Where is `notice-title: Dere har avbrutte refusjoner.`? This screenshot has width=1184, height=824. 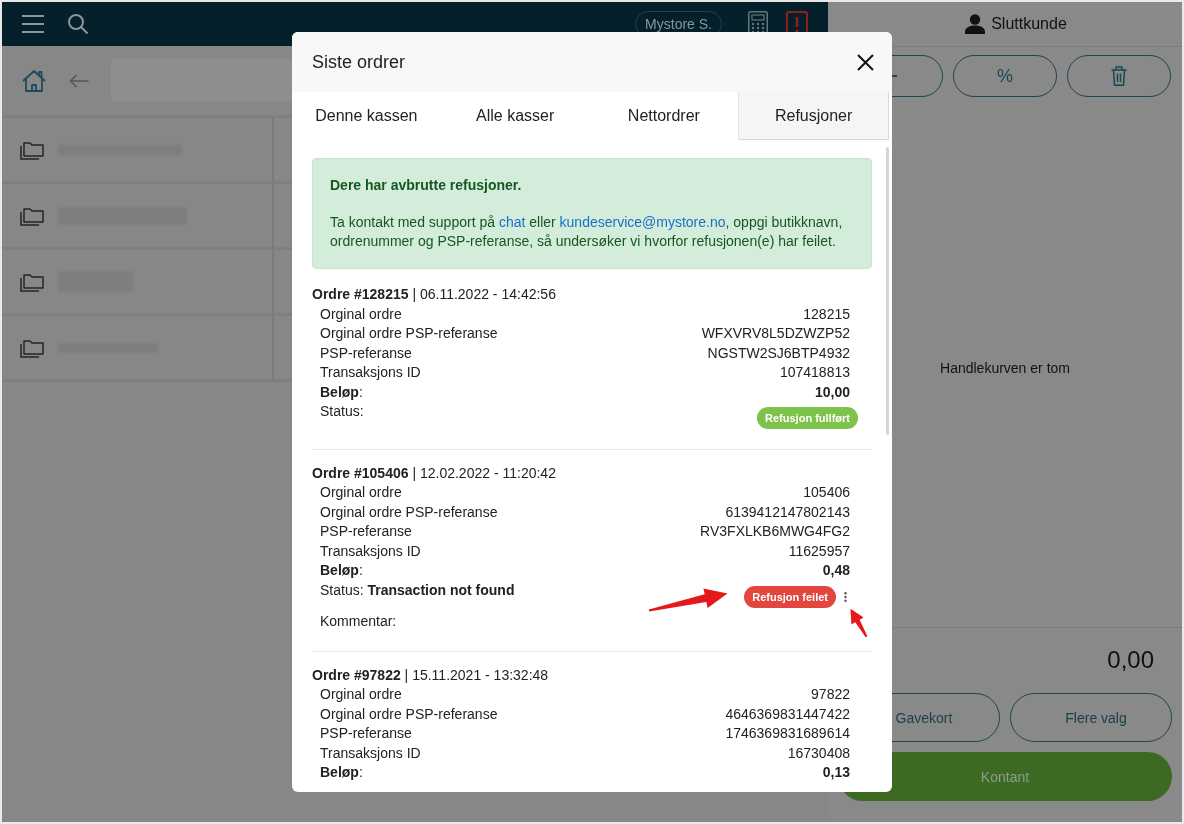 notice-title: Dere har avbrutte refusjoner. is located at coordinates (426, 185).